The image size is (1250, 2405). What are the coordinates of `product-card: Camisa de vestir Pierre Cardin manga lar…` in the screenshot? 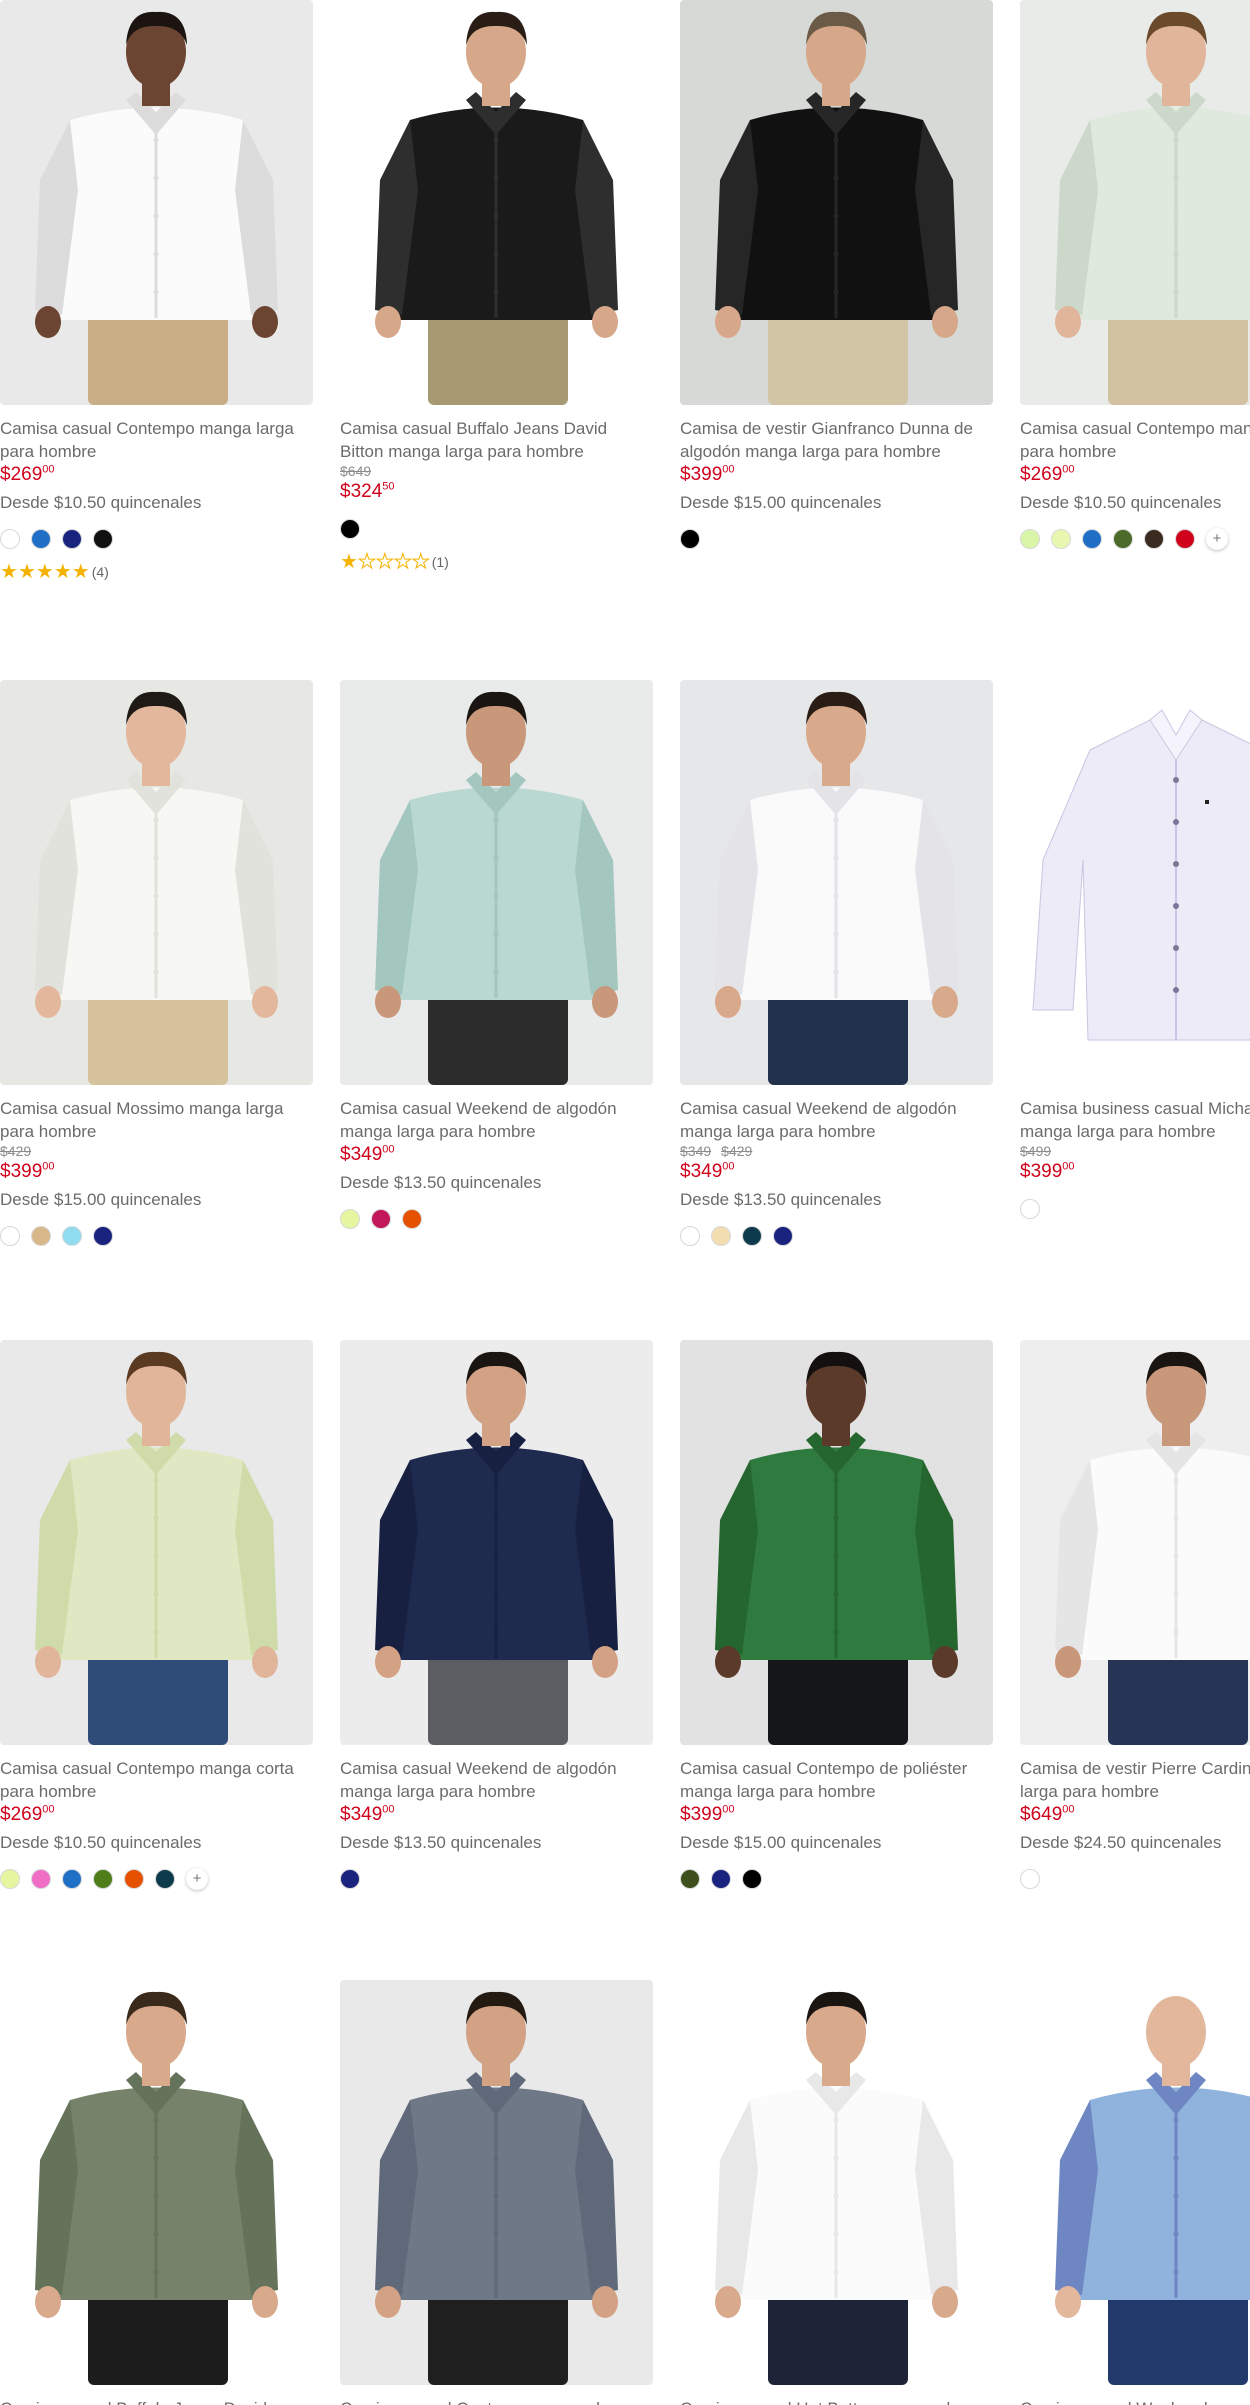 It's located at (1135, 1616).